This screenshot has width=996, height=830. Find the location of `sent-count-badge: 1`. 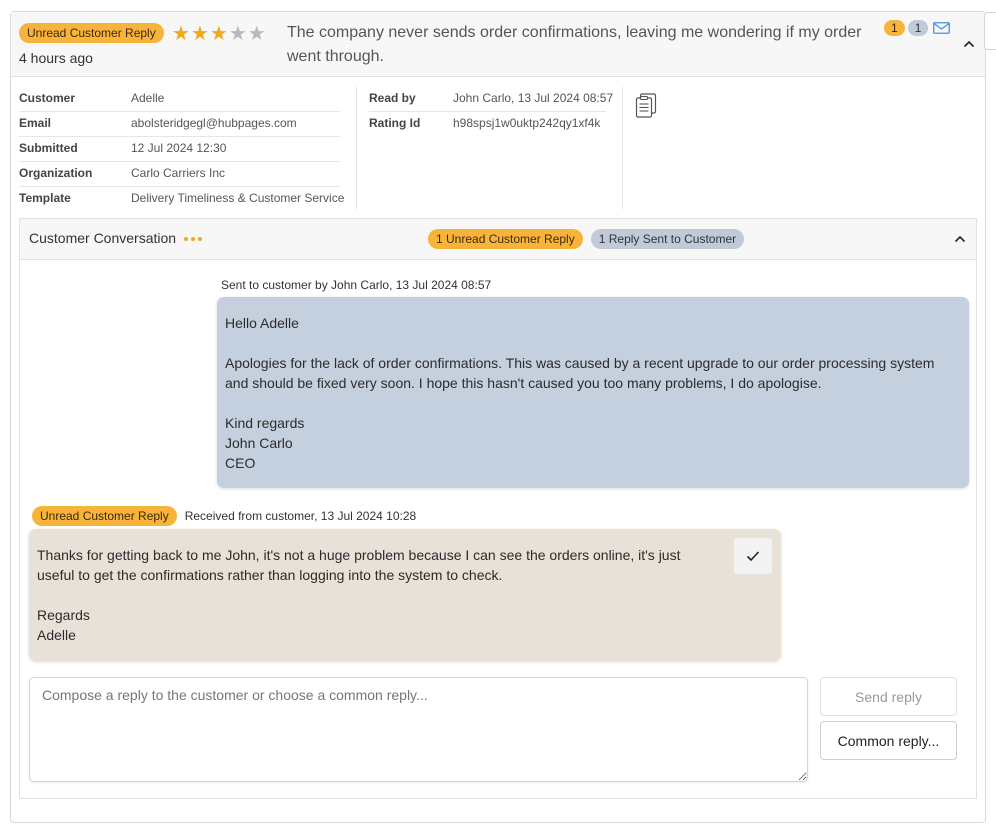

sent-count-badge: 1 is located at coordinates (918, 28).